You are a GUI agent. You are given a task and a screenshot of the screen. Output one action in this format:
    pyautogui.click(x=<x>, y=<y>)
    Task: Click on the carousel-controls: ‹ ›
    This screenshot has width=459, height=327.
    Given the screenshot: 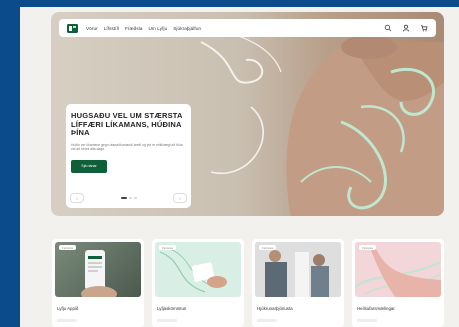 What is the action you would take?
    pyautogui.click(x=128, y=198)
    